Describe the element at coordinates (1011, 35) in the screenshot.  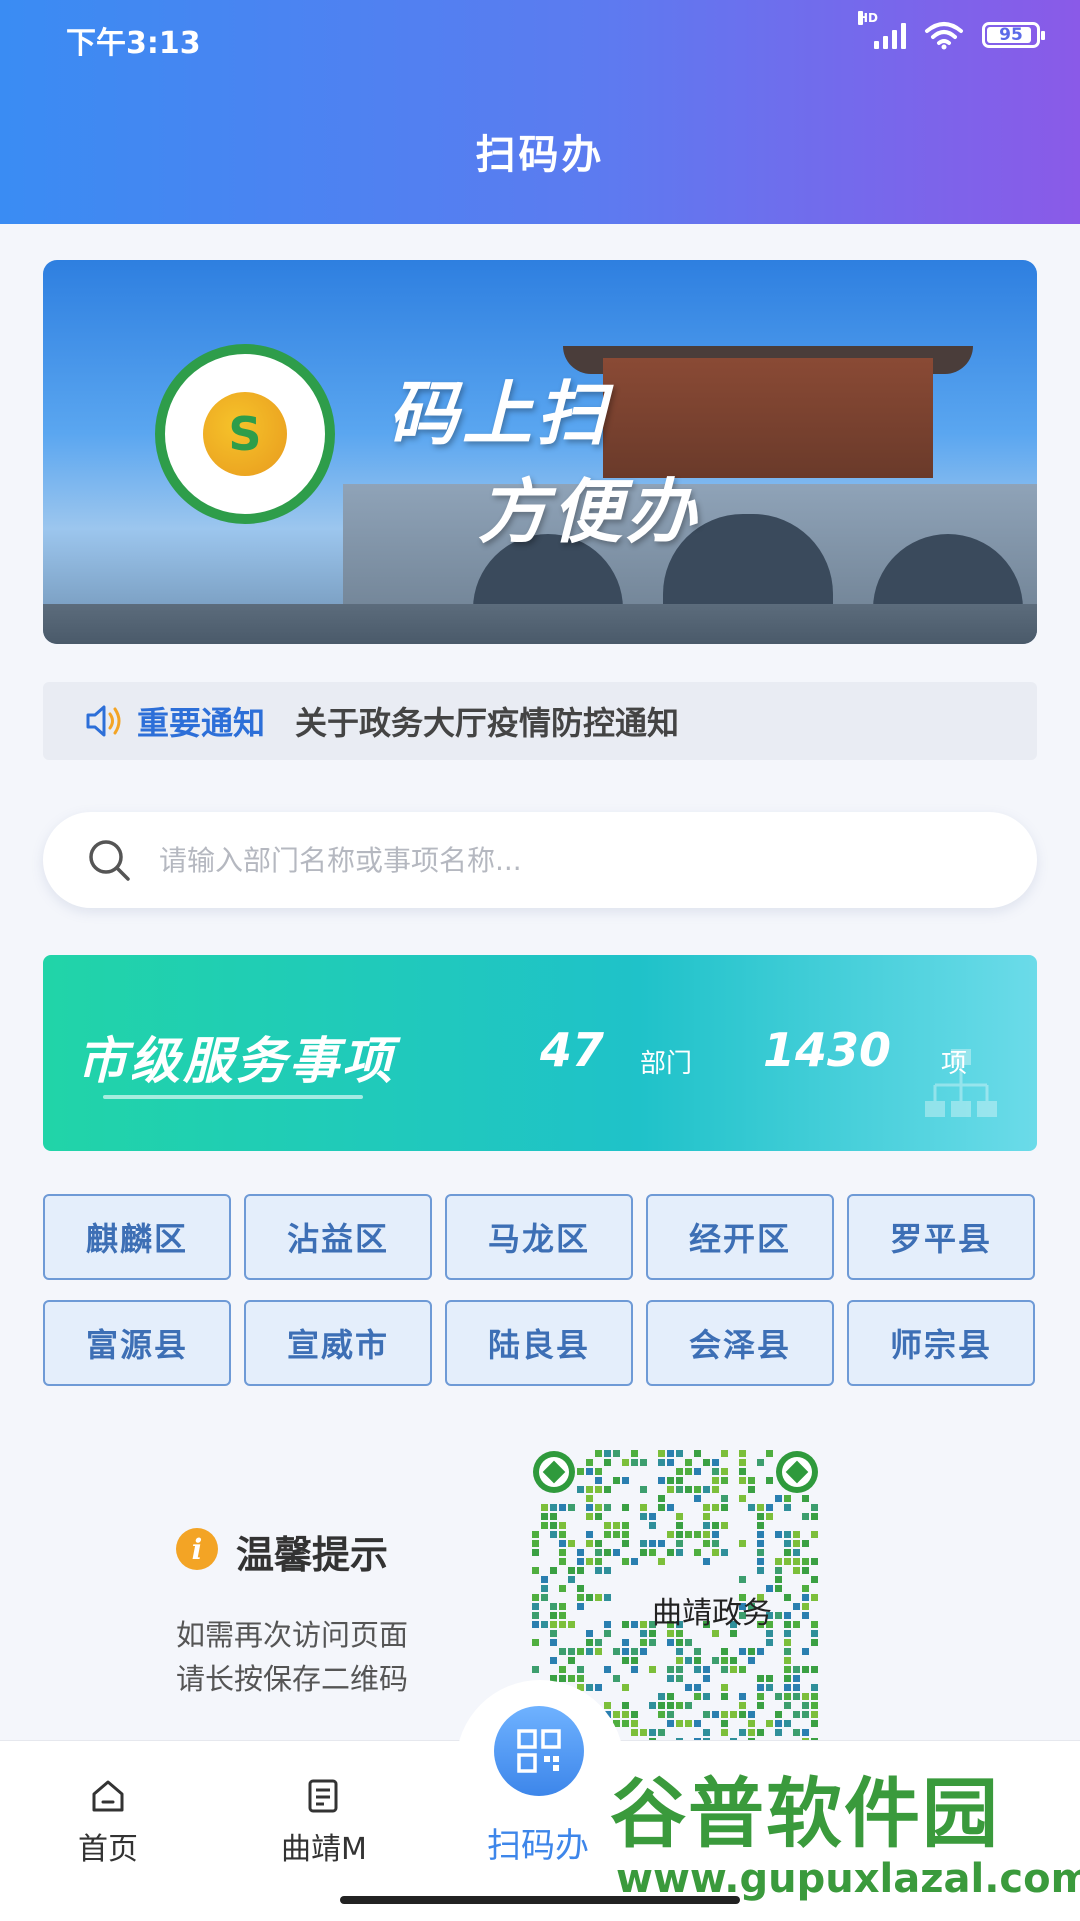
I see `battery-level: 95` at that location.